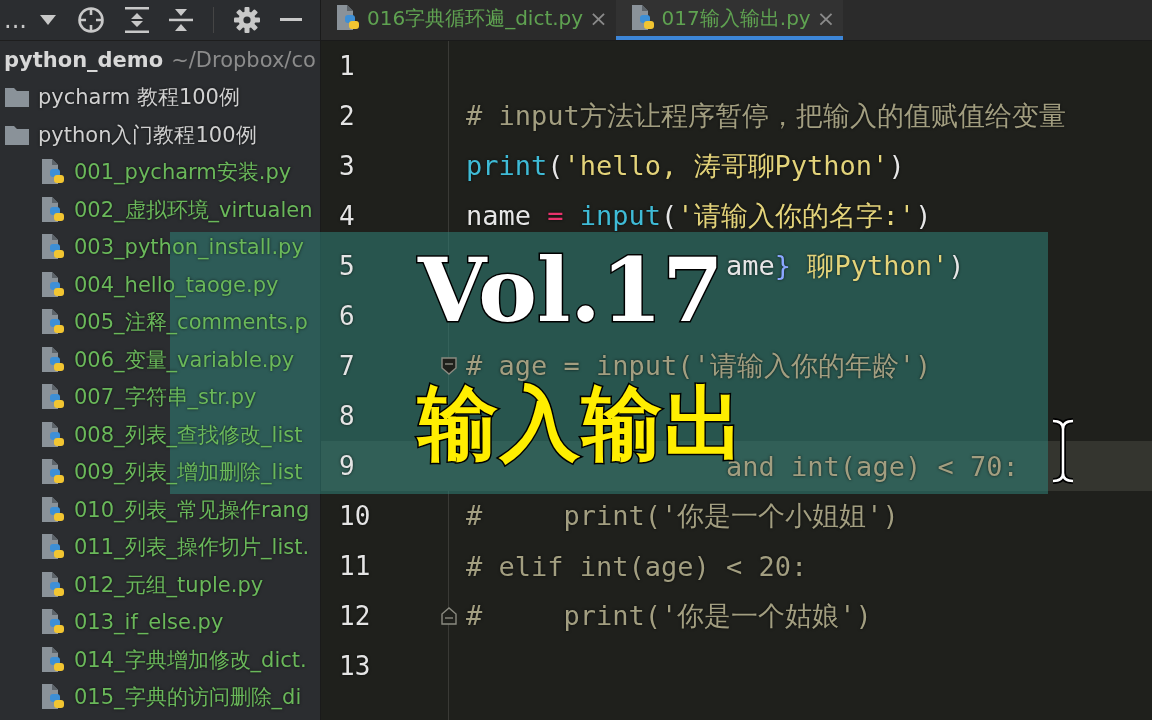 This screenshot has height=720, width=1152. Describe the element at coordinates (246, 20) in the screenshot. I see `settings-icon` at that location.